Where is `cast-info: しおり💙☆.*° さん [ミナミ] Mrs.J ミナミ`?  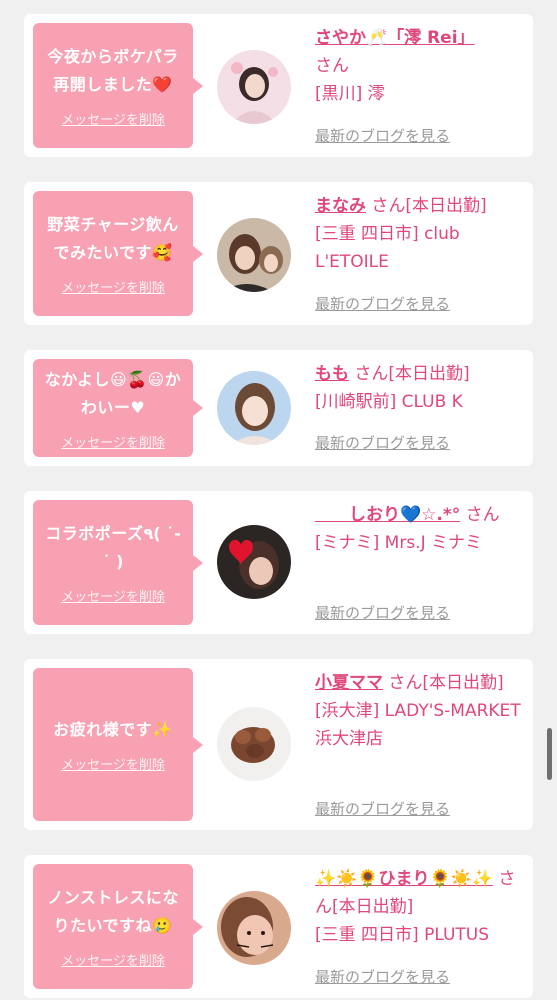 cast-info: しおり💙☆.*° さん [ミナミ] Mrs.J ミナミ is located at coordinates (420, 529).